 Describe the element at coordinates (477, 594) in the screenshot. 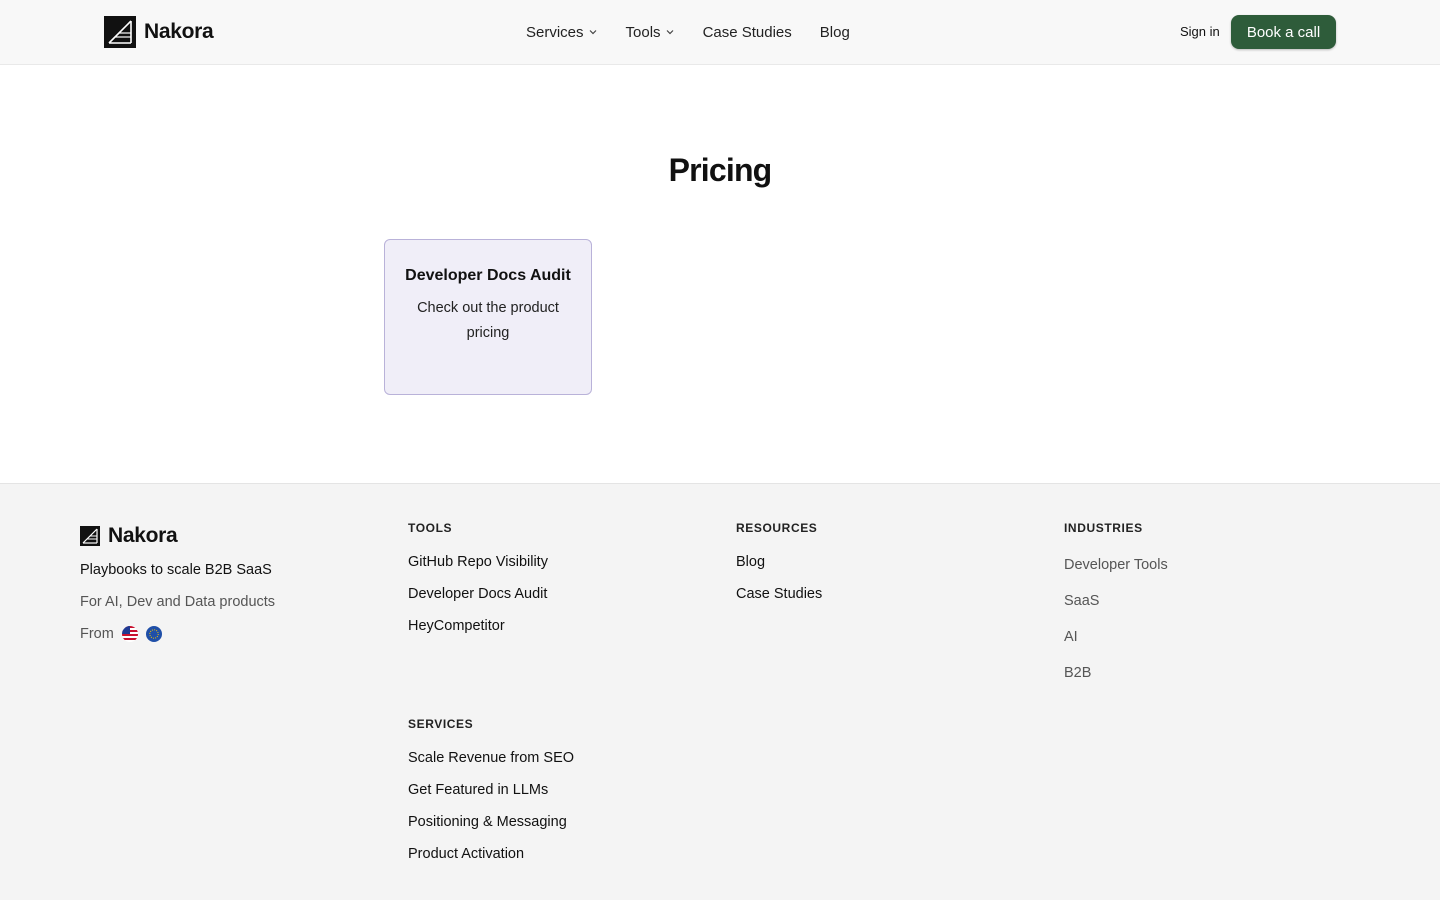

I see `footer-link-developer-docs-audit: Developer Docs Audit` at that location.